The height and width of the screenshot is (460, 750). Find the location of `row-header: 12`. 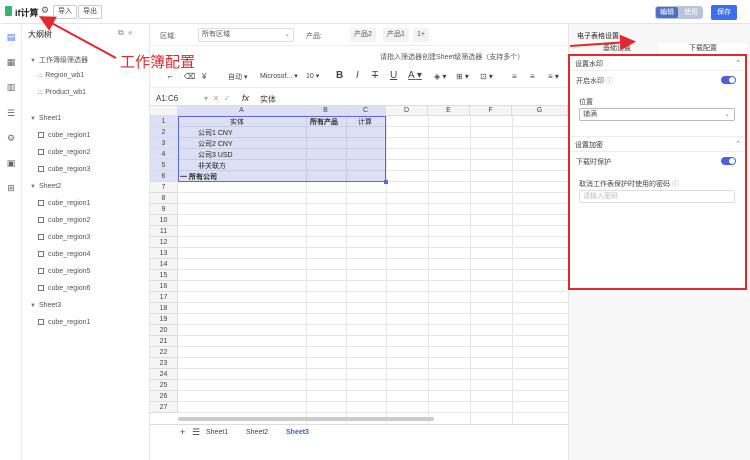

row-header: 12 is located at coordinates (164, 242).